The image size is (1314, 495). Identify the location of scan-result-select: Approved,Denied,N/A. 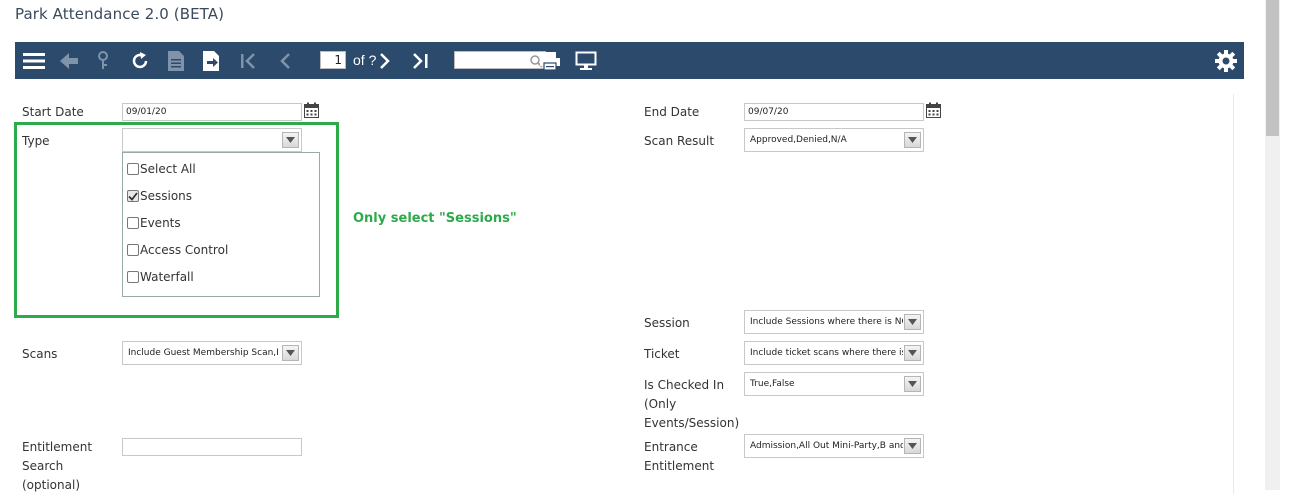
(834, 140).